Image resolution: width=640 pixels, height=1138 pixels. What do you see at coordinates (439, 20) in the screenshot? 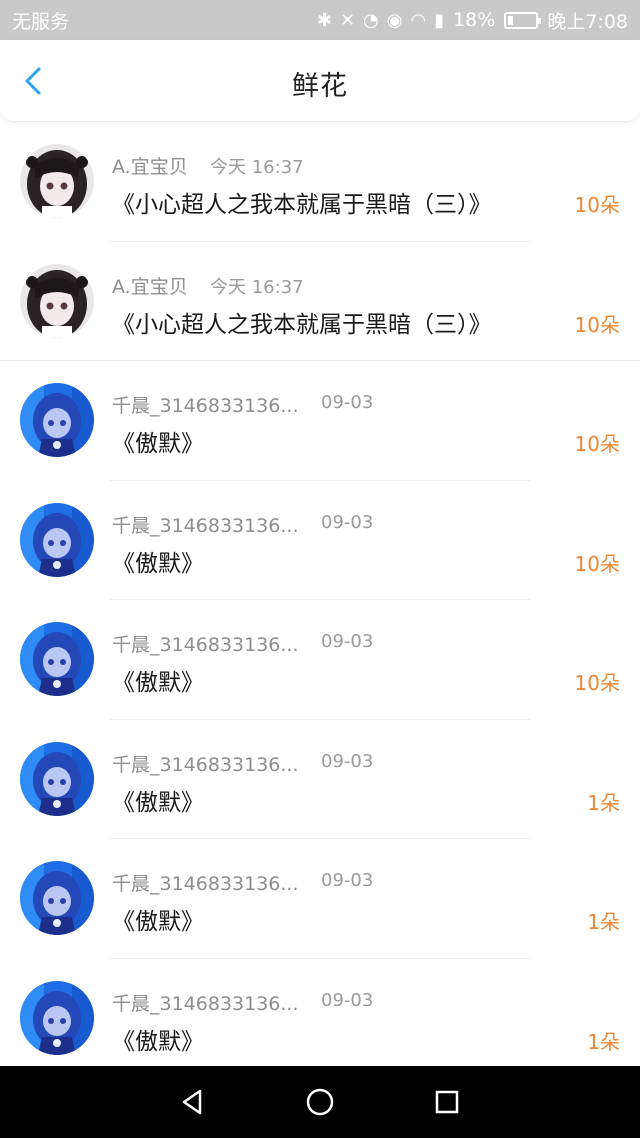
I see `signal-icon: ▮` at bounding box center [439, 20].